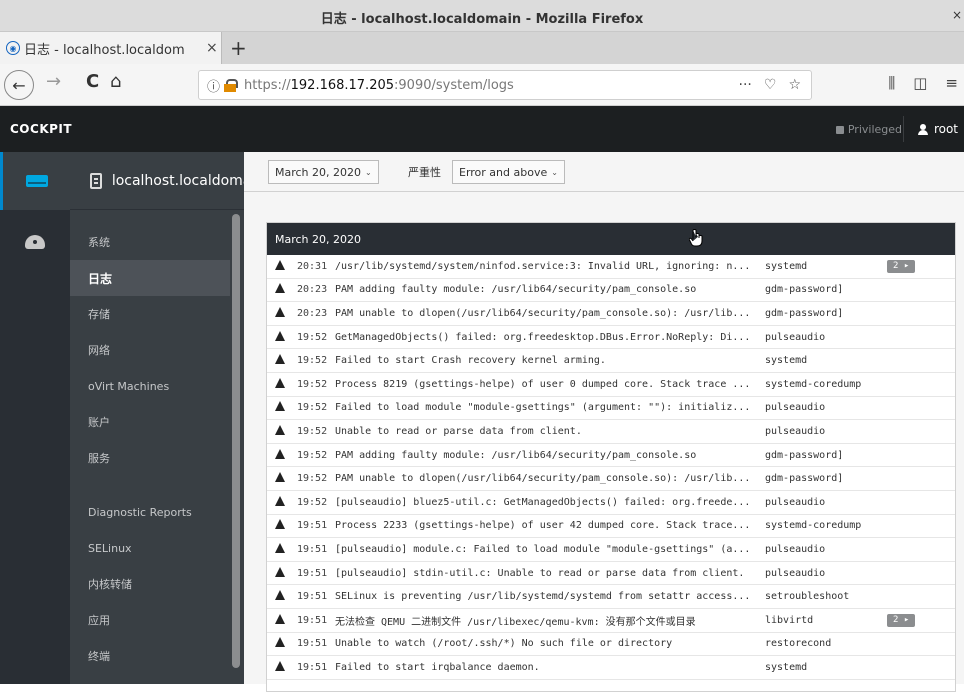 This screenshot has width=964, height=692. What do you see at coordinates (891, 83) in the screenshot?
I see `library-icon: ⫼` at bounding box center [891, 83].